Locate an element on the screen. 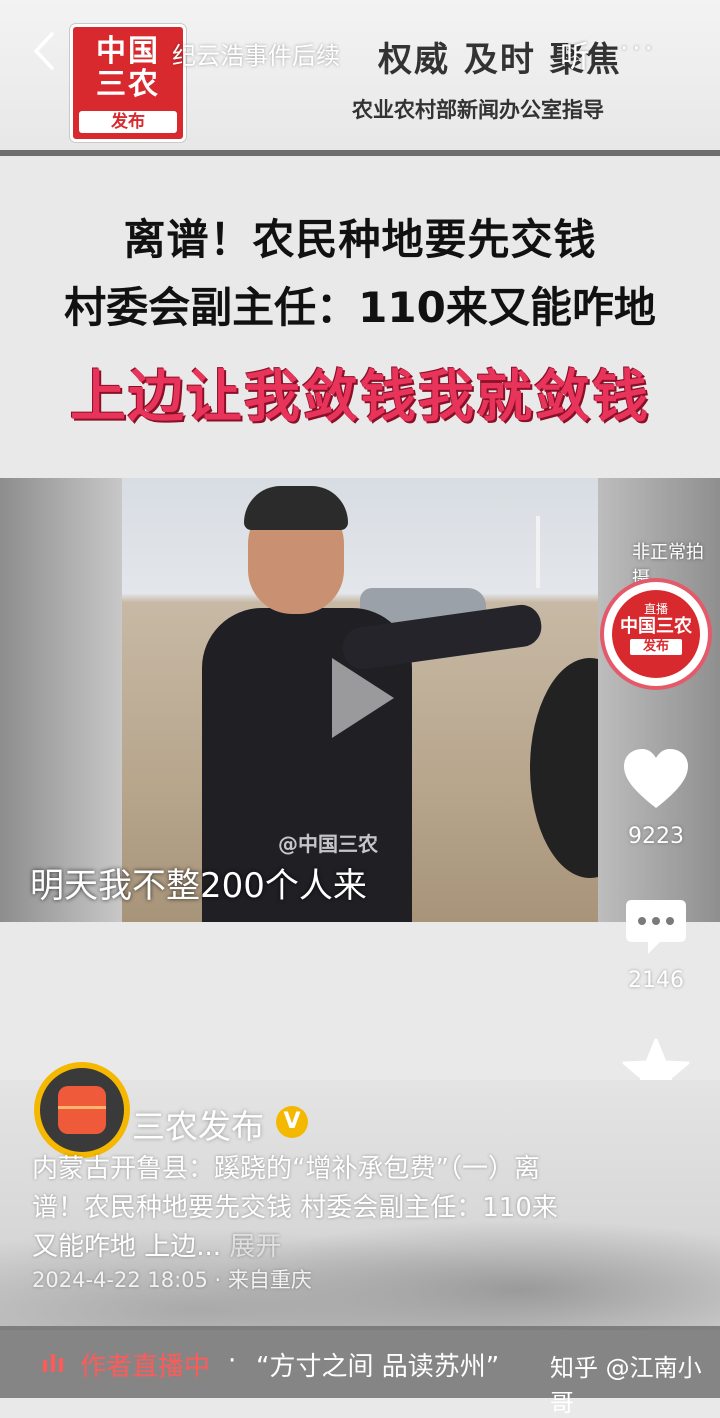  comment-button is located at coordinates (656, 928).